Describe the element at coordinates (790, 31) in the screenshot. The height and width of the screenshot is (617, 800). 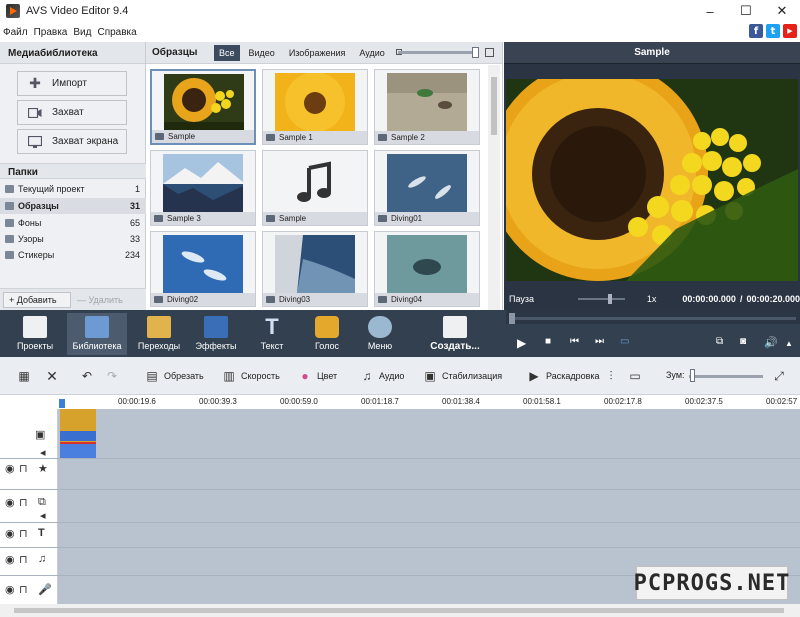
I see `youtube-icon: ▶` at that location.